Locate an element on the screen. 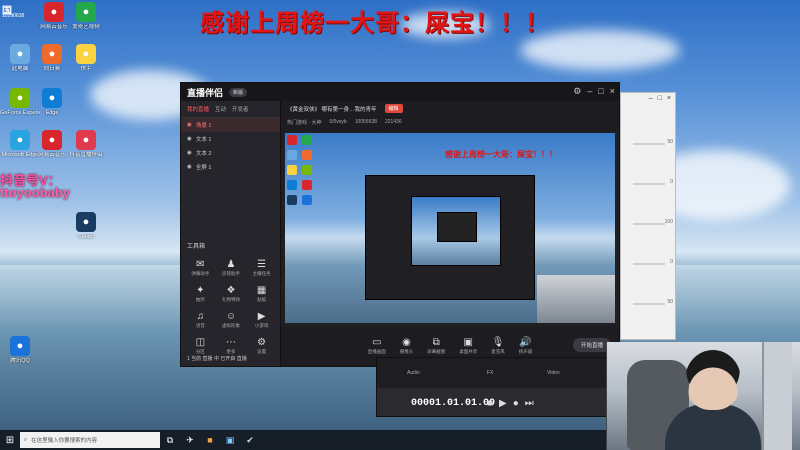  tool-button: ♫ 语音 is located at coordinates (200, 320).